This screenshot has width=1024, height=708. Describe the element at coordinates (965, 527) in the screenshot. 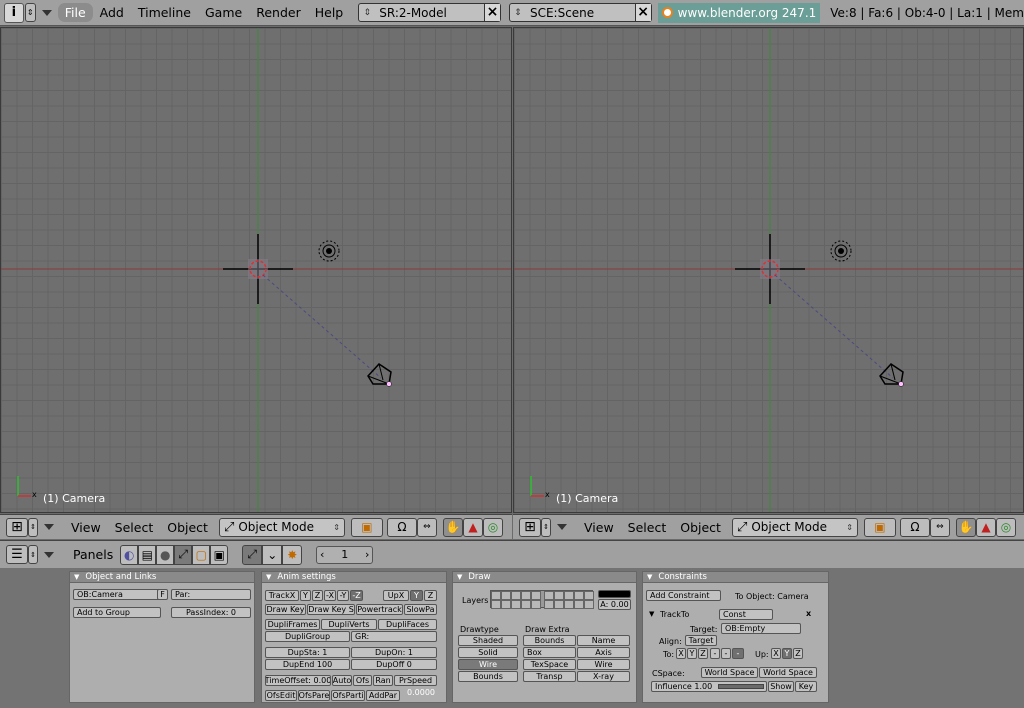

I see `hand-tool-button: ✋` at that location.